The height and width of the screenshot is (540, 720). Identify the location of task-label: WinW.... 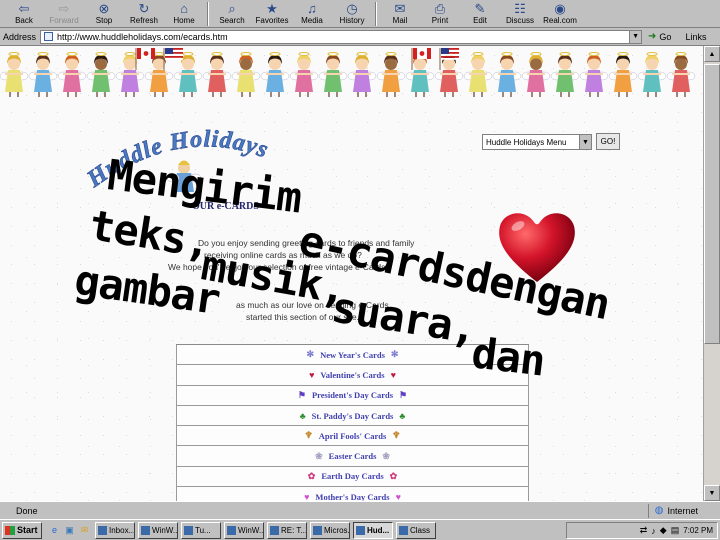
(251, 530).